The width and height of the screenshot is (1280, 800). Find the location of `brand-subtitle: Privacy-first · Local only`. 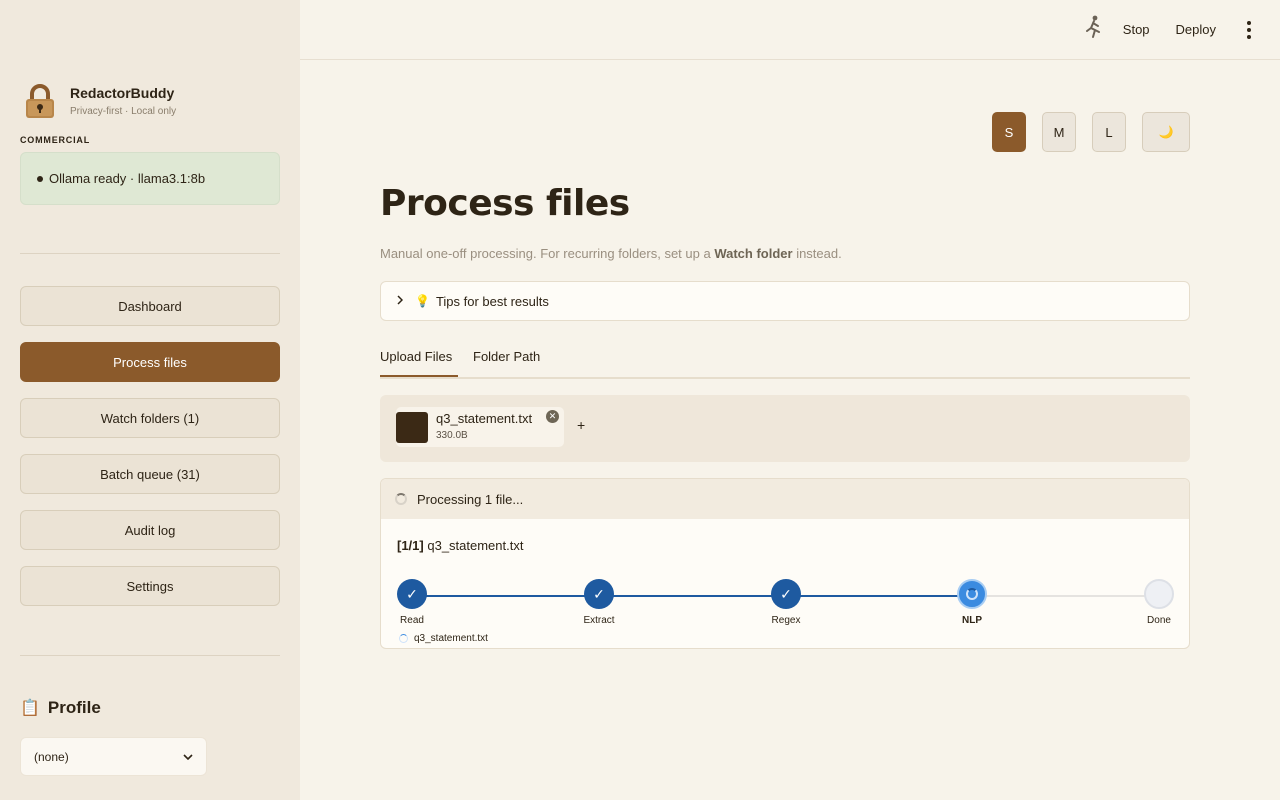

brand-subtitle: Privacy-first · Local only is located at coordinates (123, 111).